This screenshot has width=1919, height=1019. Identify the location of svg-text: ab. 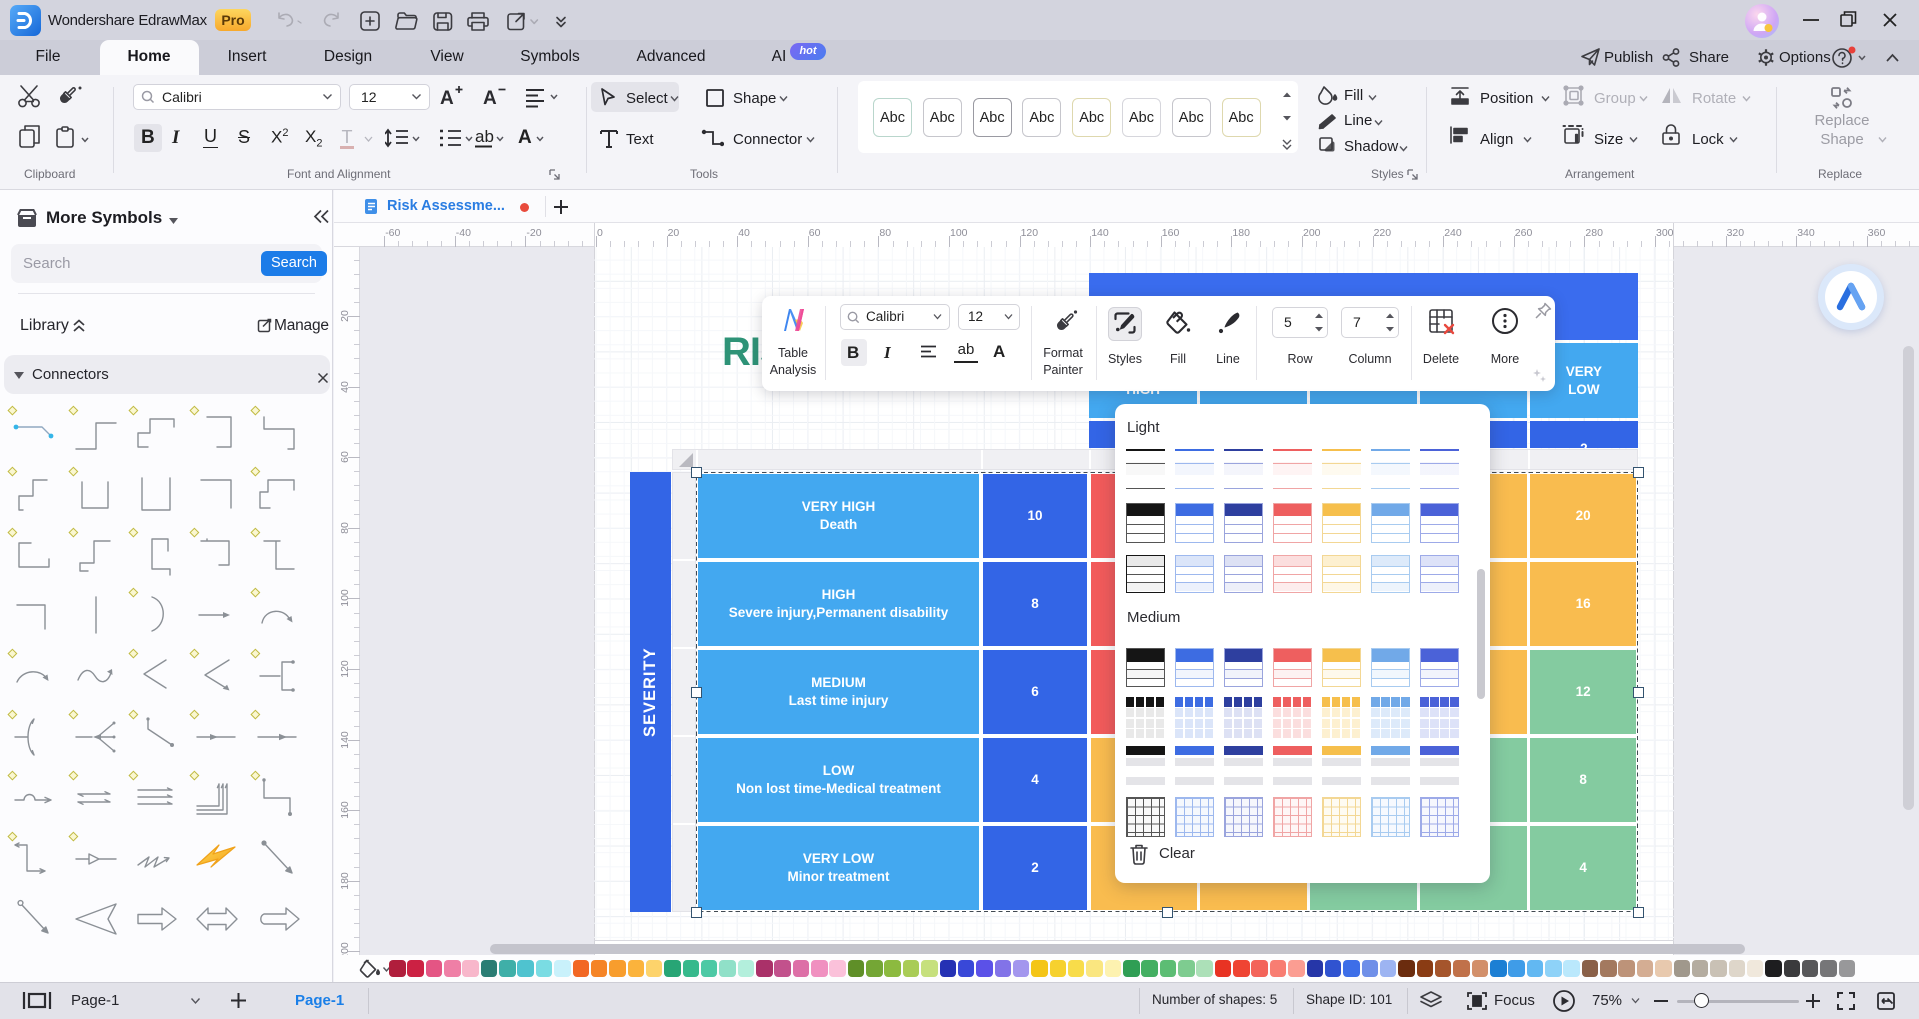
(484, 136).